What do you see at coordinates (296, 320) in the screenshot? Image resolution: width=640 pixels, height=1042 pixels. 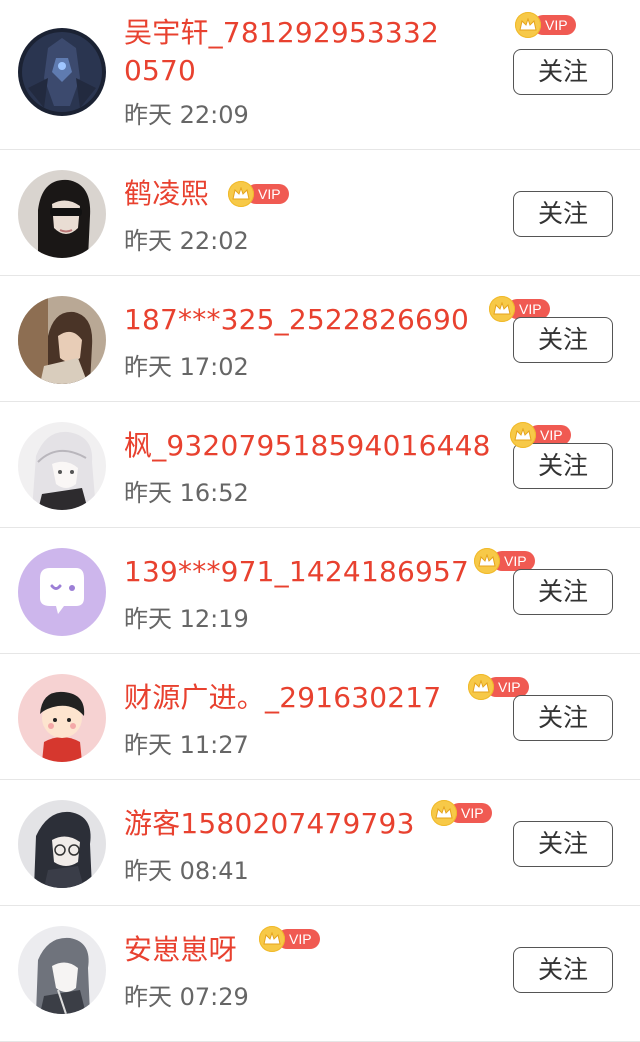 I see `username: 187***325_2522826690` at bounding box center [296, 320].